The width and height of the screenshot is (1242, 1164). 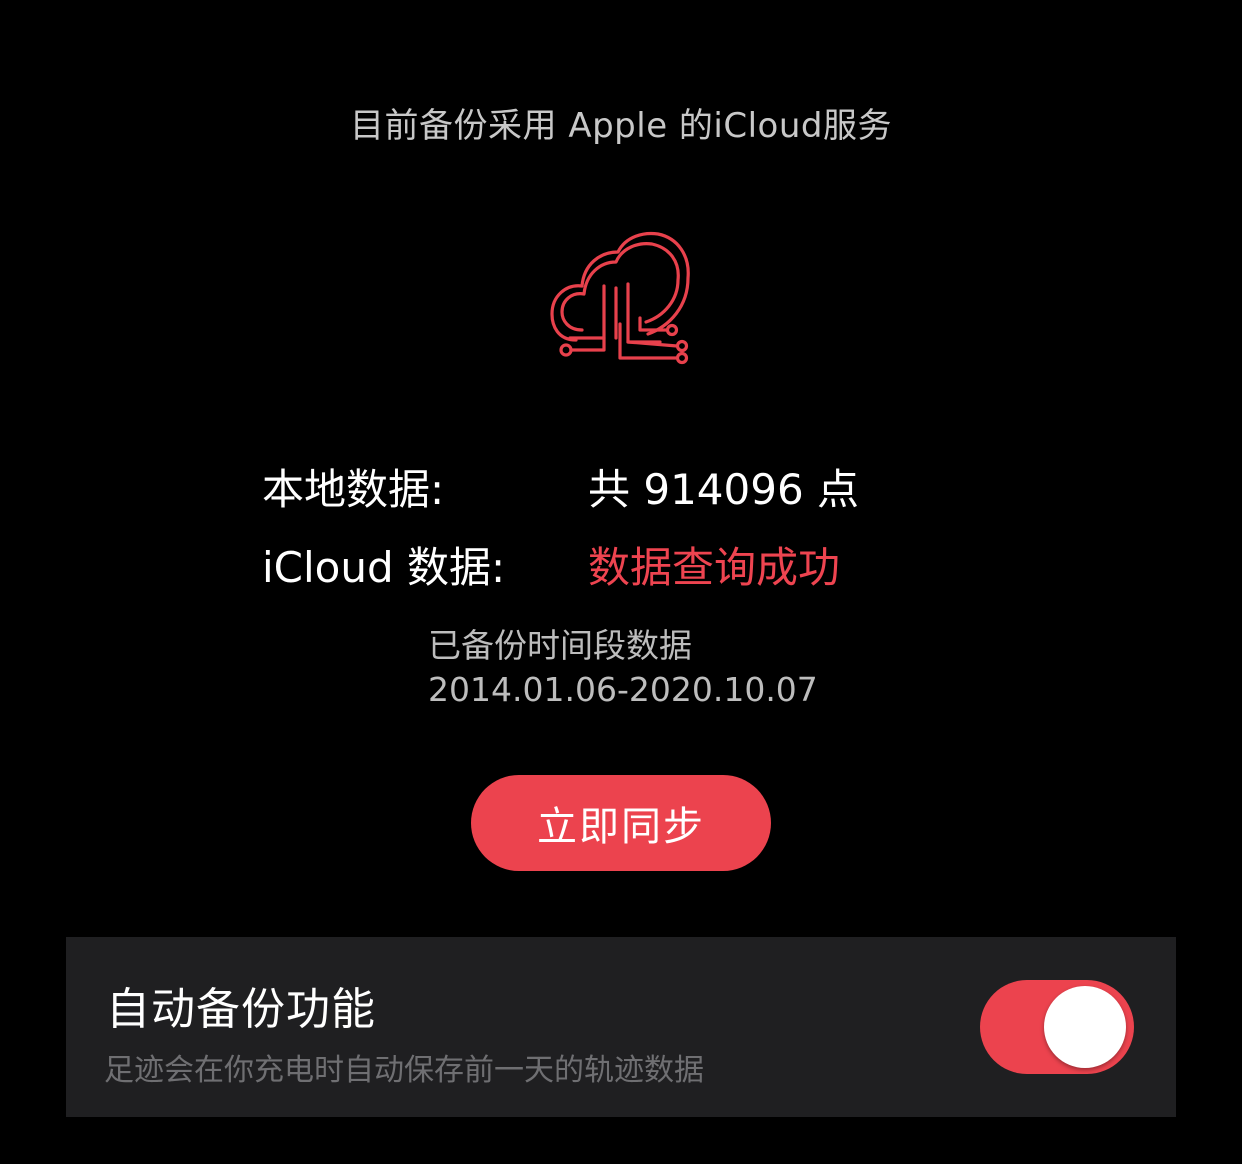 What do you see at coordinates (621, 298) in the screenshot?
I see `cloud-circuit-icon` at bounding box center [621, 298].